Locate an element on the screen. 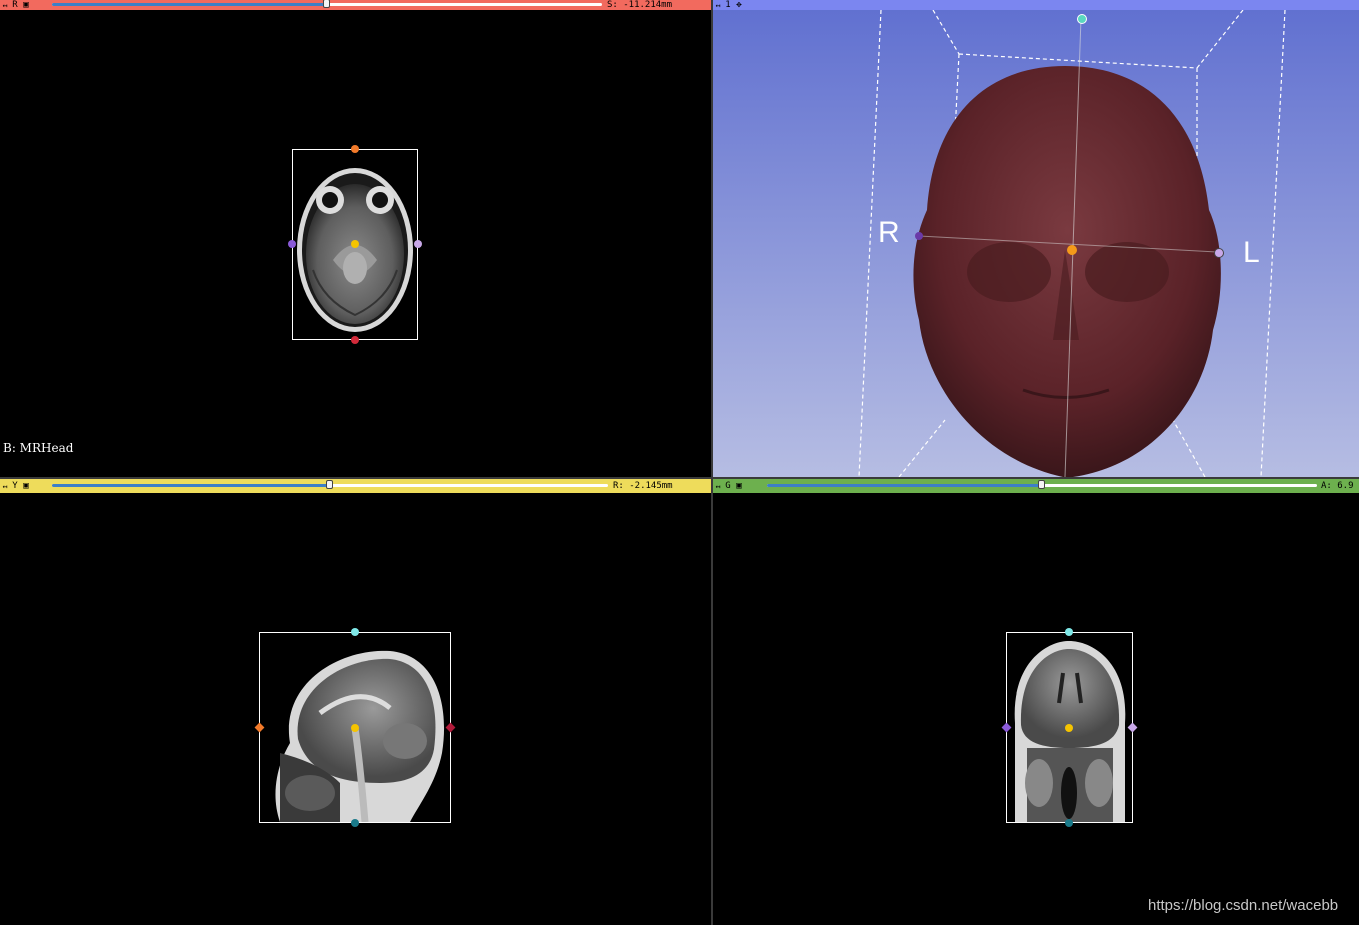  slice-offset-value: R: -2.145mm is located at coordinates (643, 486).